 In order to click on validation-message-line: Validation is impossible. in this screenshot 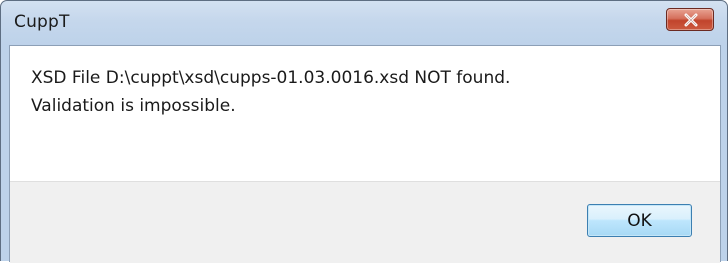, I will do `click(133, 106)`.